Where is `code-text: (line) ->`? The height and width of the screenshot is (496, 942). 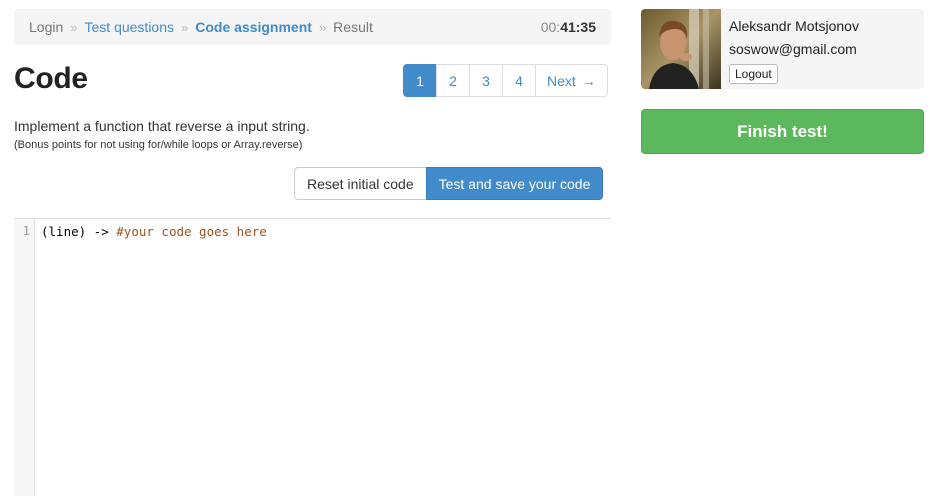
code-text: (line) -> is located at coordinates (79, 231).